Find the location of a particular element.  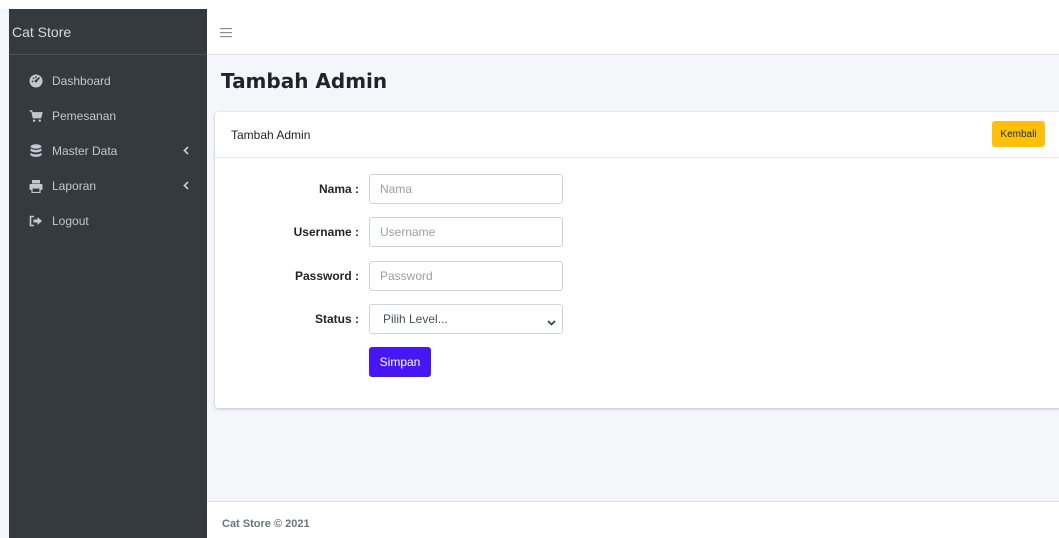

sign-out-icon is located at coordinates (36, 221).